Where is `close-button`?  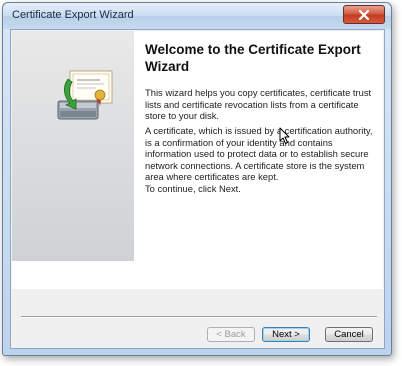
close-button is located at coordinates (364, 14).